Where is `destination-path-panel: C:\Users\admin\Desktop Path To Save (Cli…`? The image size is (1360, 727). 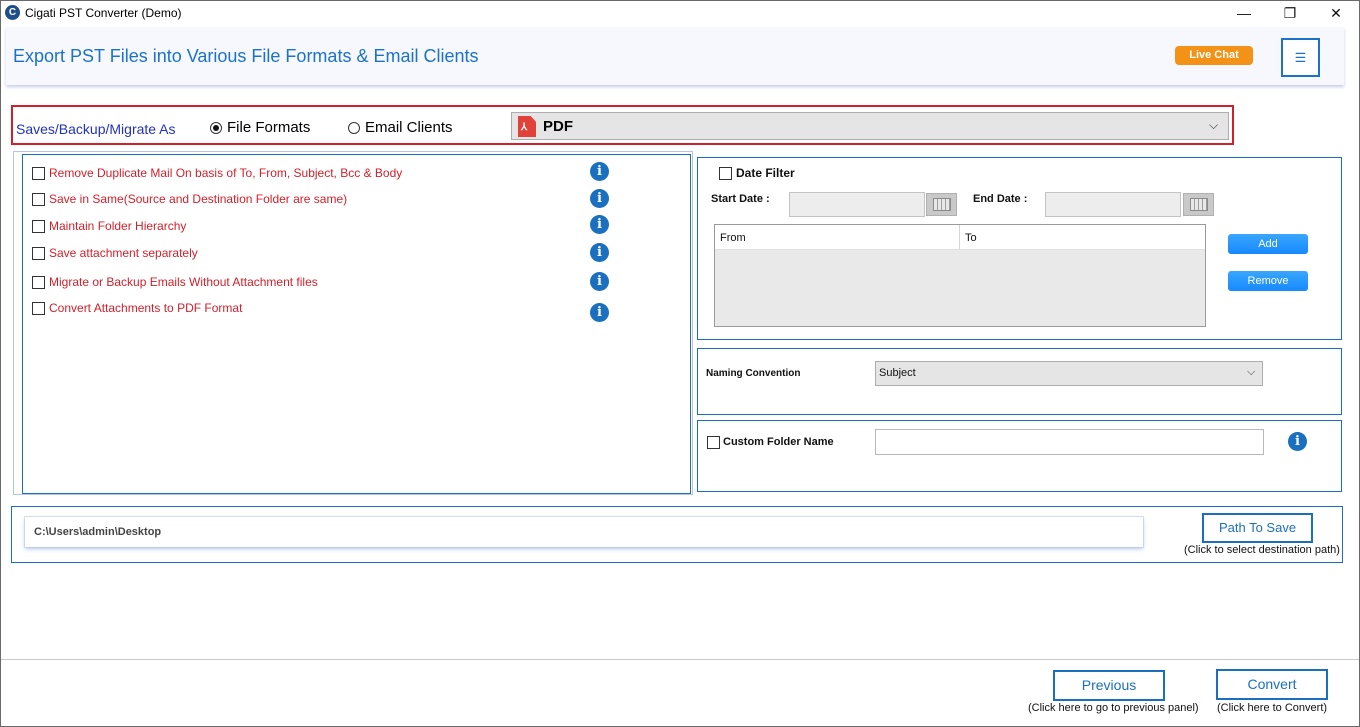
destination-path-panel: C:\Users\admin\Desktop Path To Save (Cli… is located at coordinates (677, 534).